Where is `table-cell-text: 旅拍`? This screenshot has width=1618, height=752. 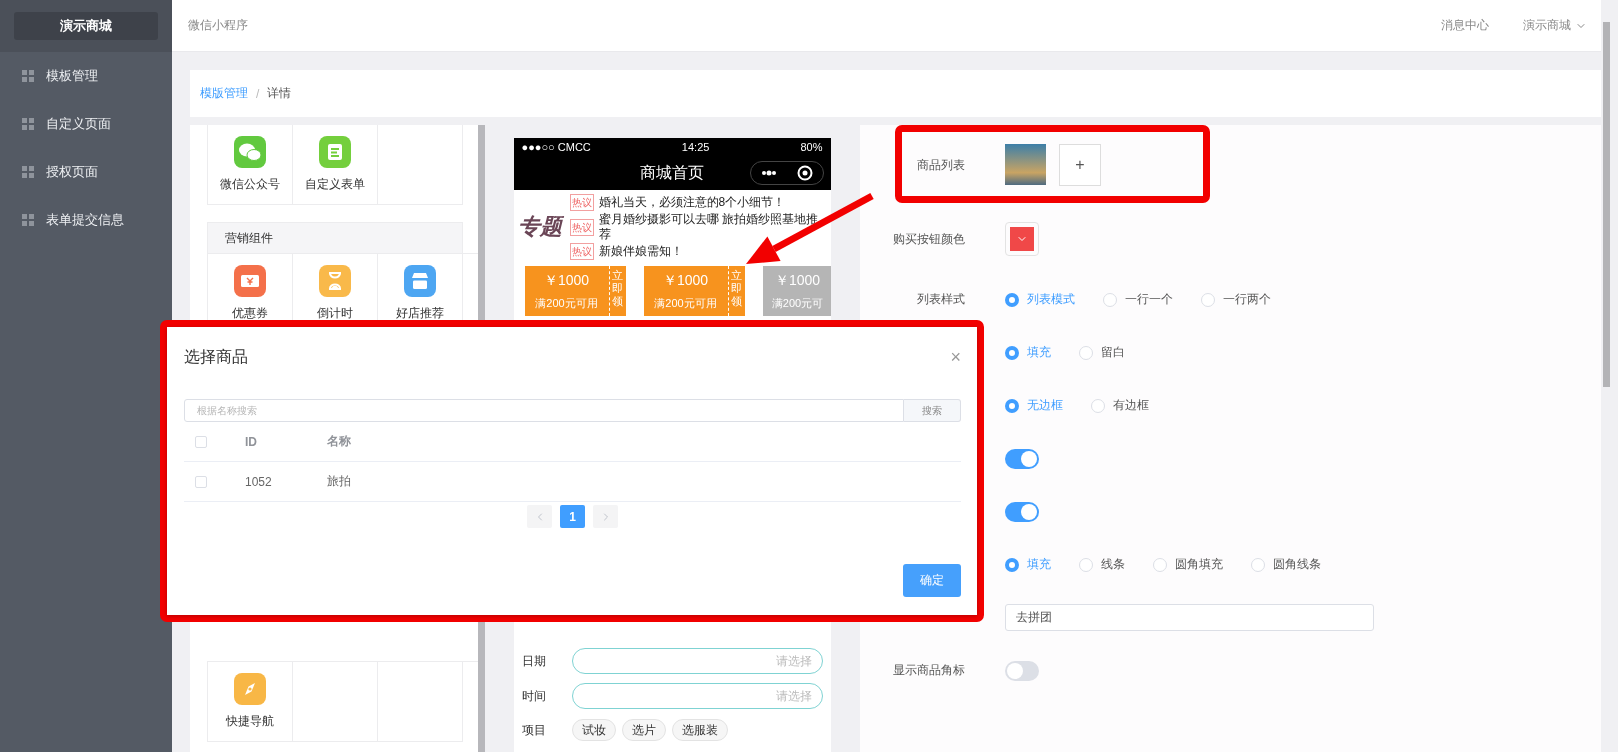
table-cell-text: 旅拍 is located at coordinates (339, 481).